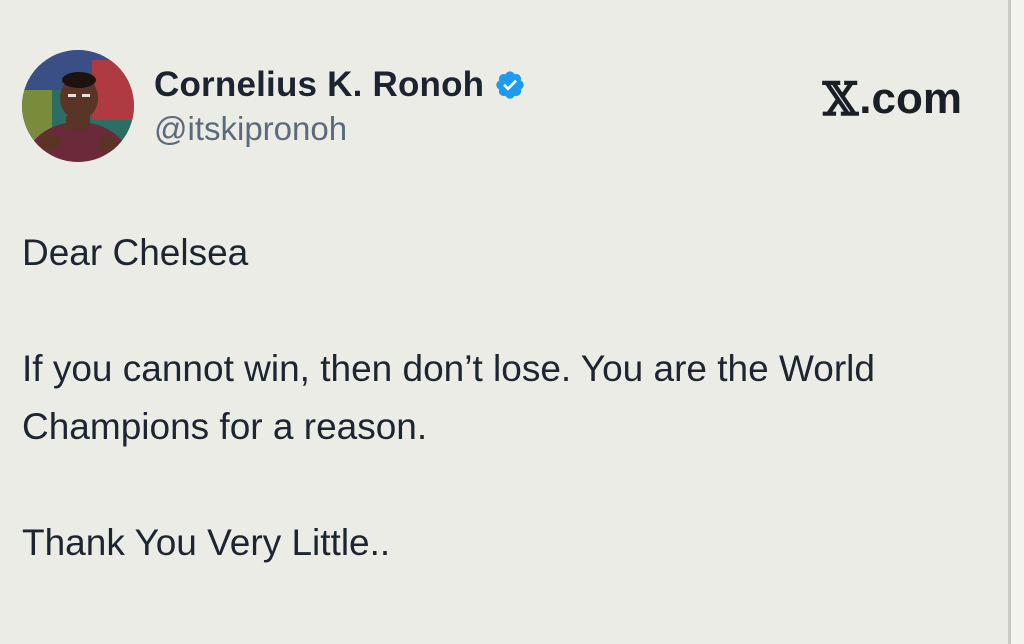 This screenshot has width=1024, height=644. I want to click on profile-photo-icon, so click(78, 106).